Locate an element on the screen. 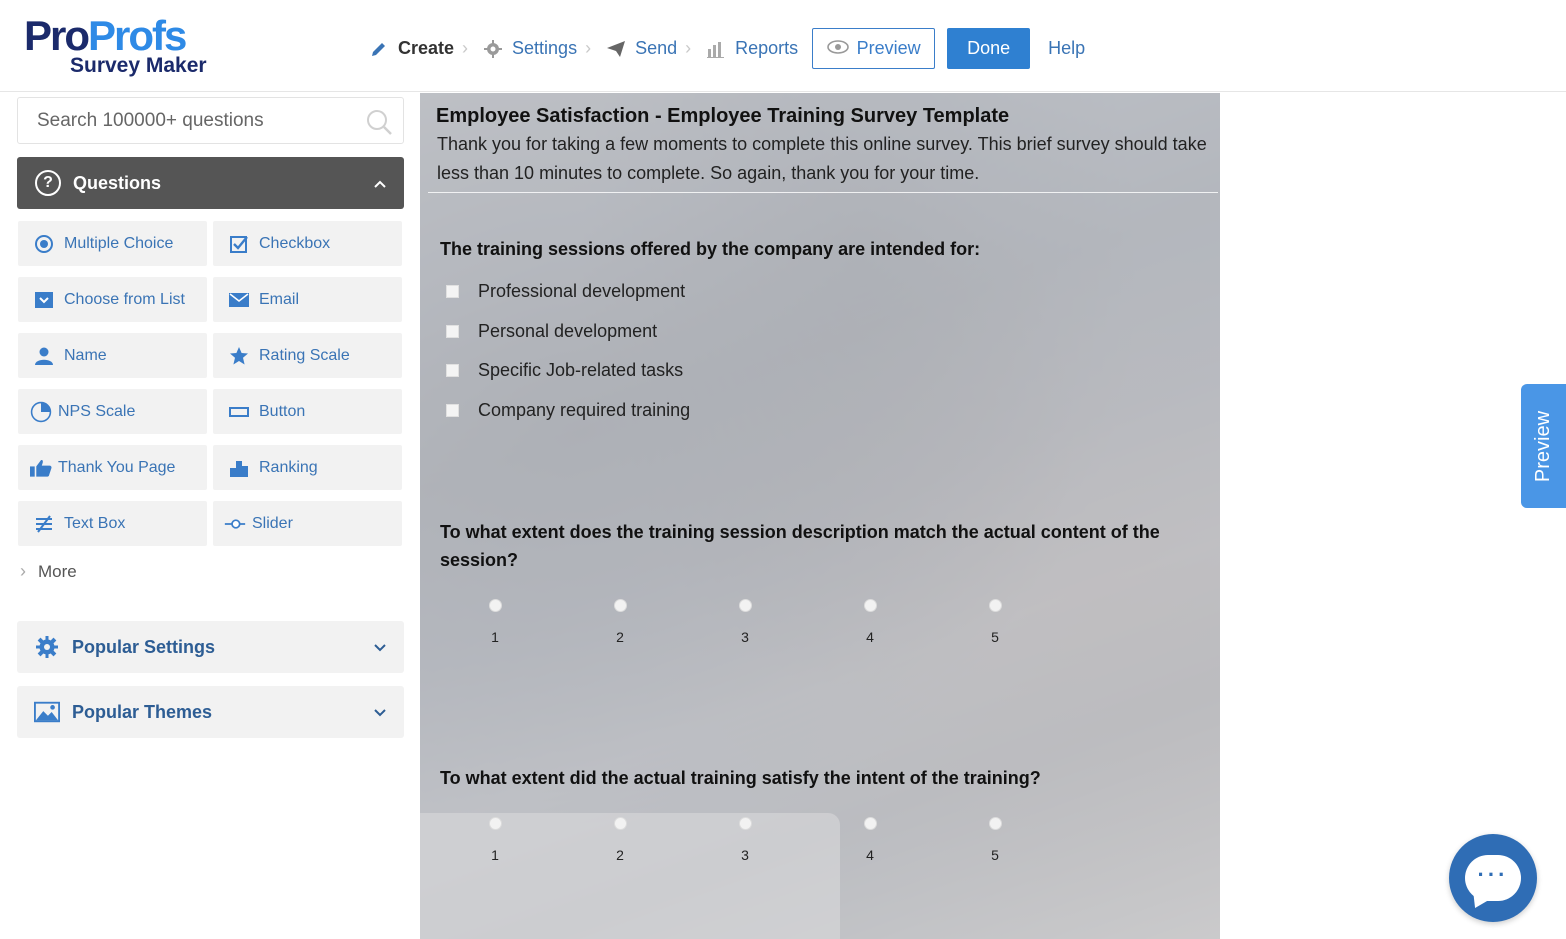  question-type-ranking: Ranking is located at coordinates (307, 467).